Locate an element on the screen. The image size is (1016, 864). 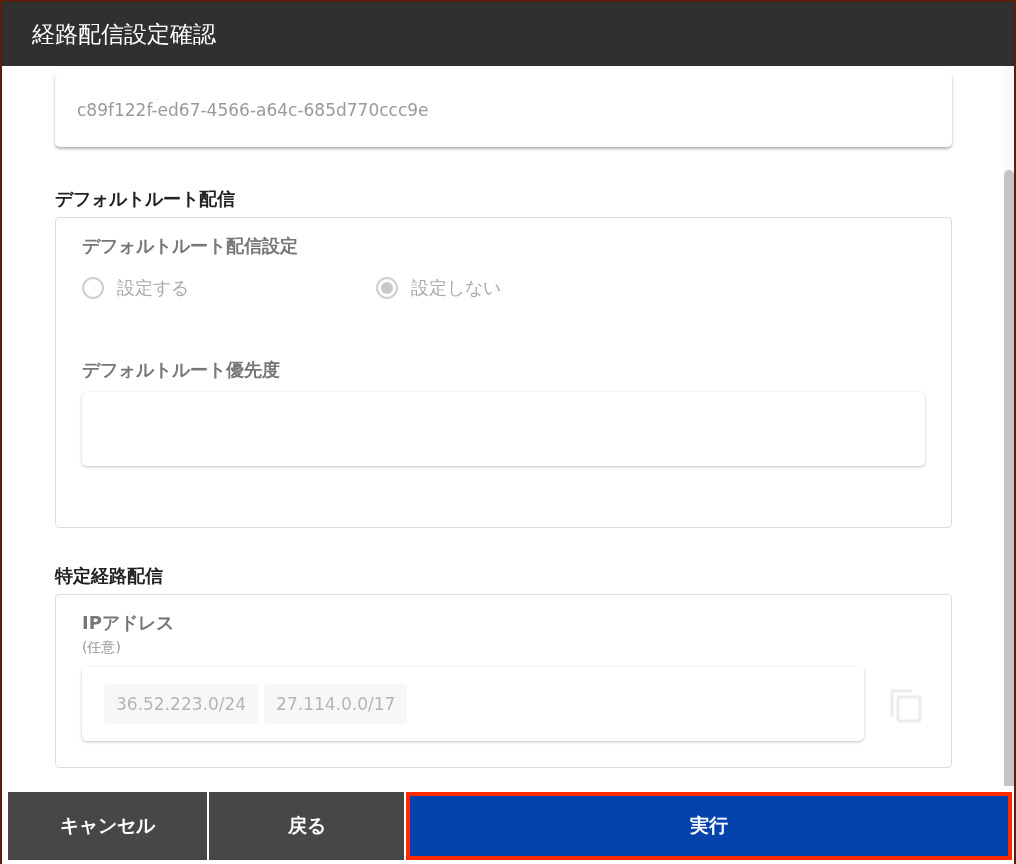
window-title: 経路配信設定確認 is located at coordinates (124, 34).